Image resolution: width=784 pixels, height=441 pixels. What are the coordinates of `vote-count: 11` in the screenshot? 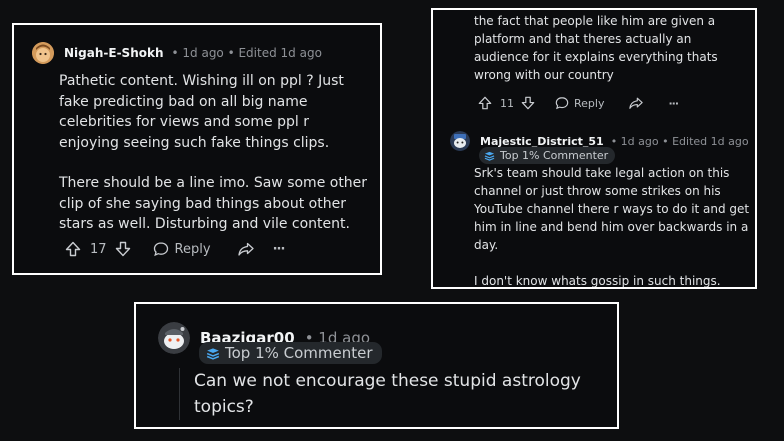 It's located at (507, 103).